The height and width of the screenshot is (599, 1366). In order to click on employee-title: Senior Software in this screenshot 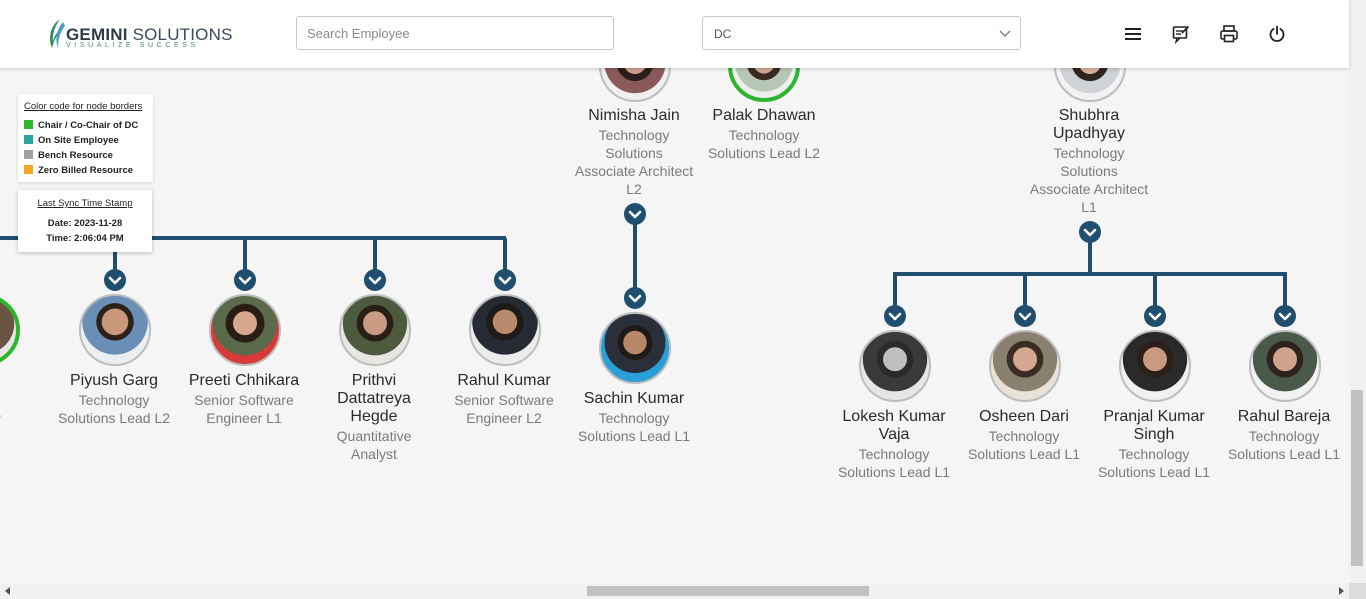, I will do `click(244, 400)`.